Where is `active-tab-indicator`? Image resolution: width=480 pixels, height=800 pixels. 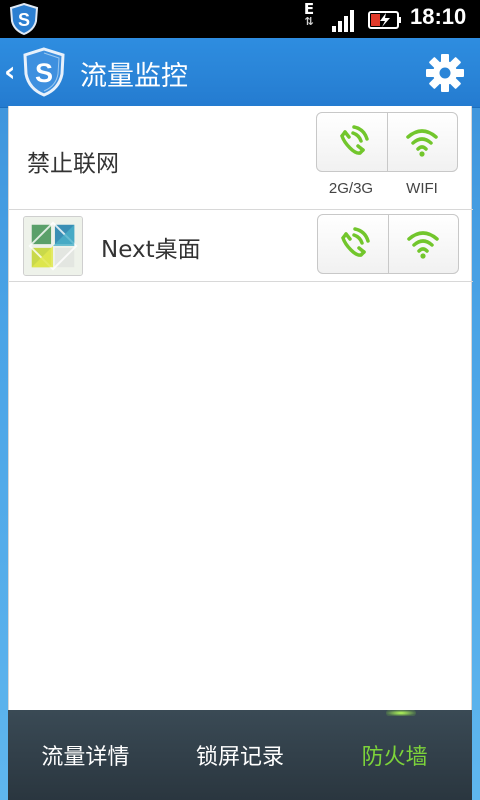 active-tab-indicator is located at coordinates (401, 713).